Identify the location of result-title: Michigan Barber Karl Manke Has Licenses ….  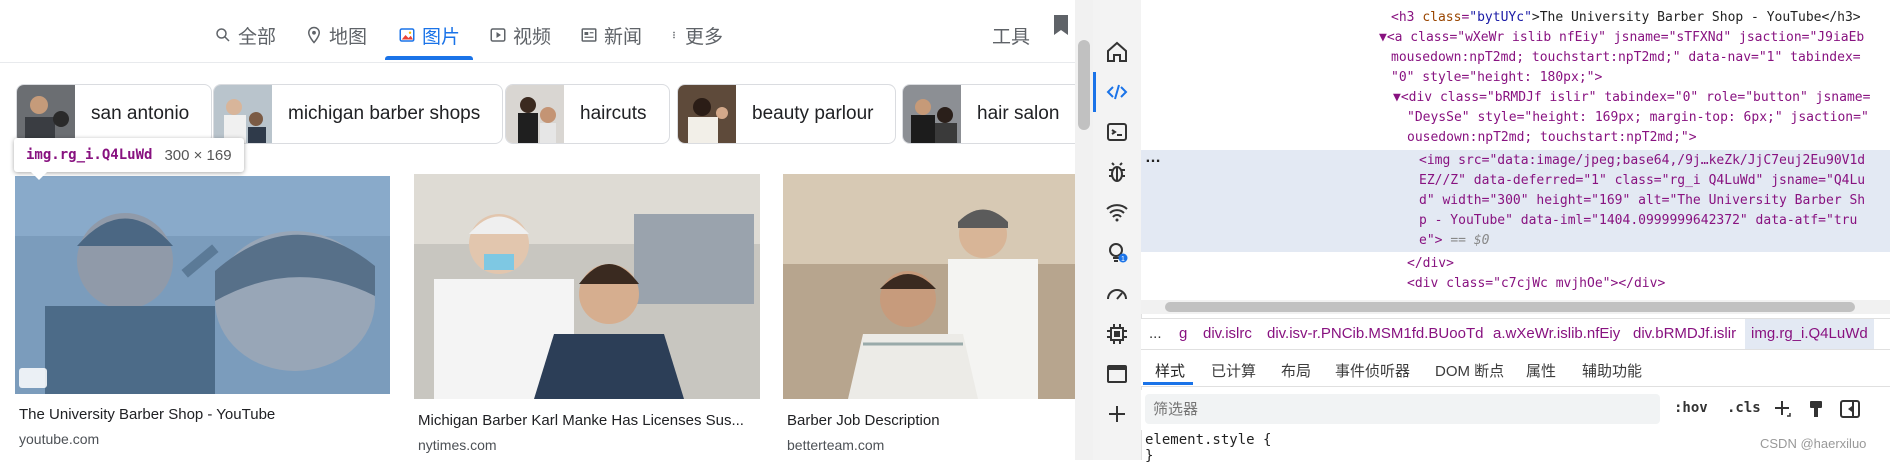
(588, 420).